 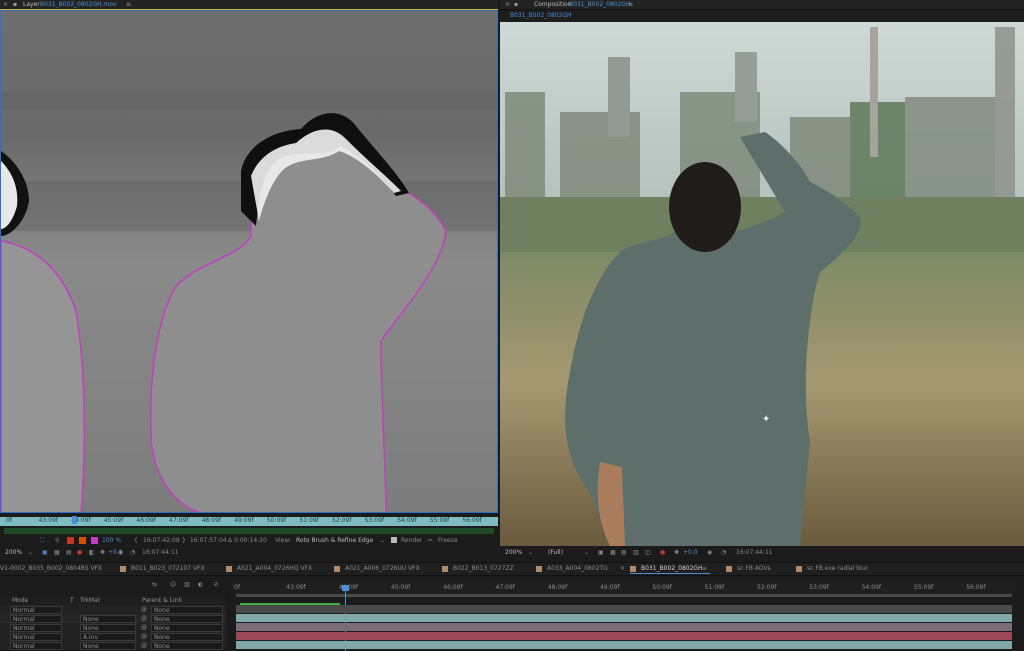 What do you see at coordinates (624, 595) in the screenshot?
I see `work-area-bar` at bounding box center [624, 595].